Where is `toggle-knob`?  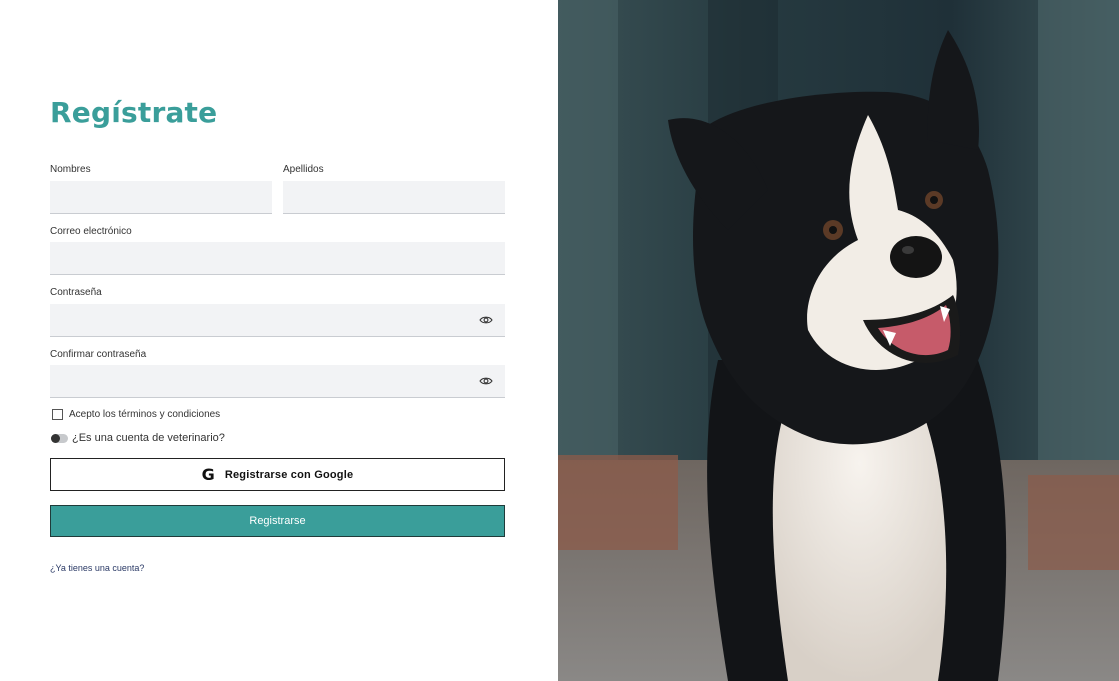 toggle-knob is located at coordinates (55, 438).